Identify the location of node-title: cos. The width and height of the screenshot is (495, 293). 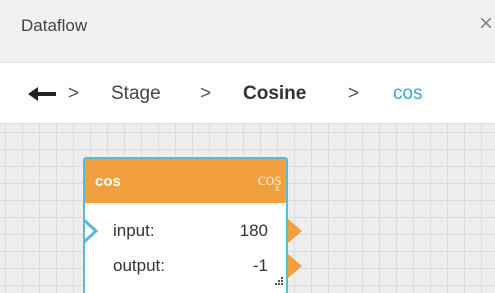
(108, 181).